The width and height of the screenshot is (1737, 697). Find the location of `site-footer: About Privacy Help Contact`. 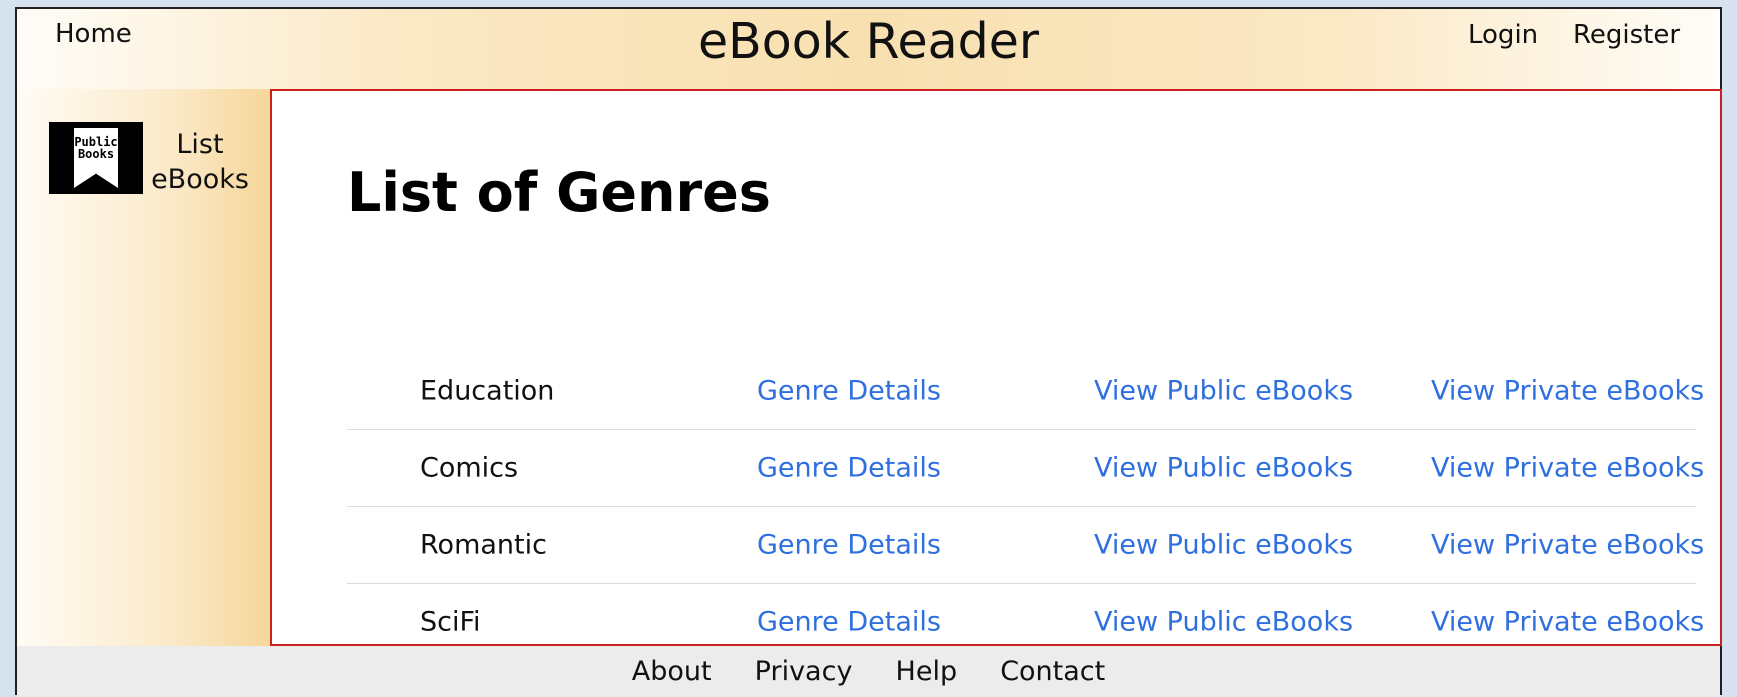

site-footer: About Privacy Help Contact is located at coordinates (868, 671).